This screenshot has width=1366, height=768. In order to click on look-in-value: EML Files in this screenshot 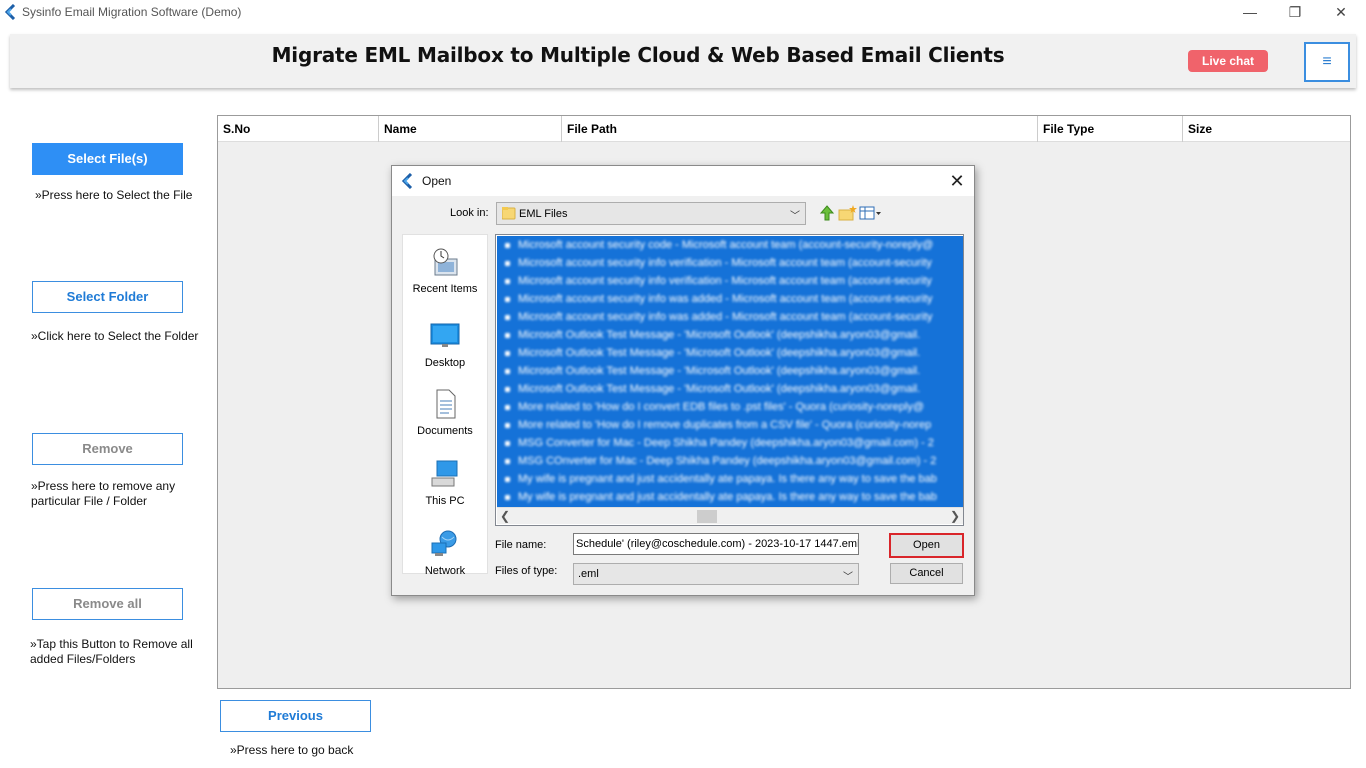, I will do `click(543, 214)`.